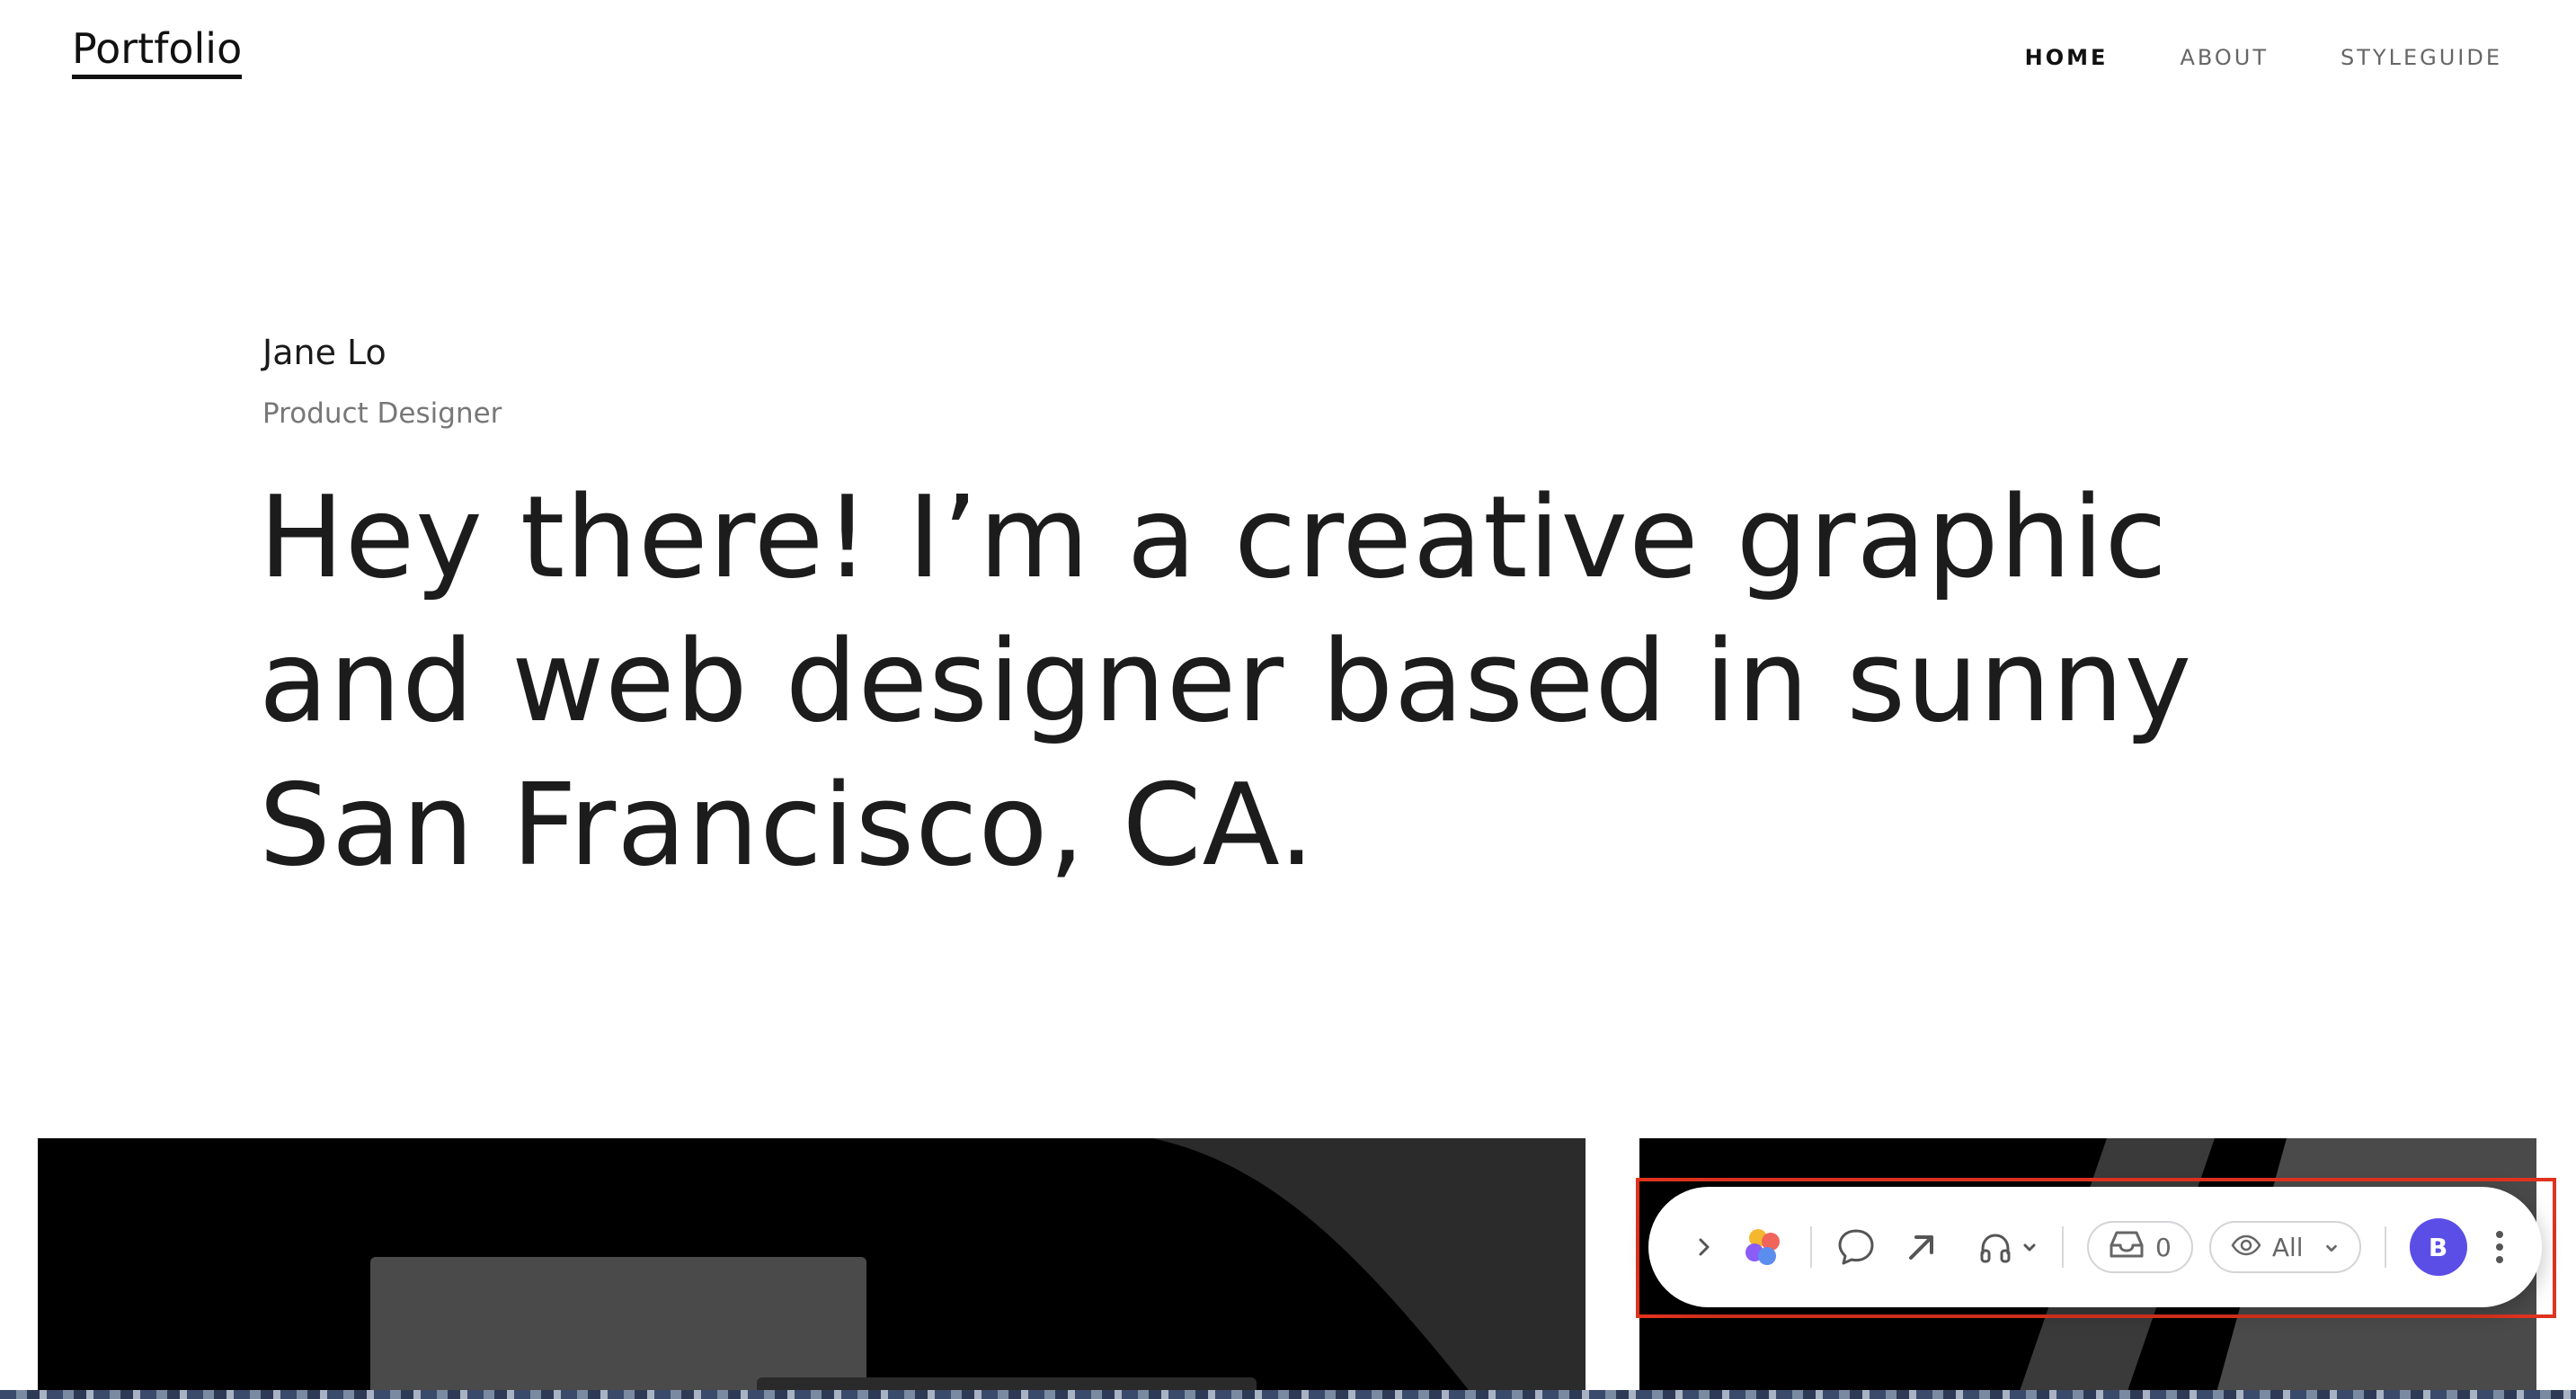 This screenshot has height=1399, width=2576. Describe the element at coordinates (2499, 1247) in the screenshot. I see `vertical-dots-icon` at that location.